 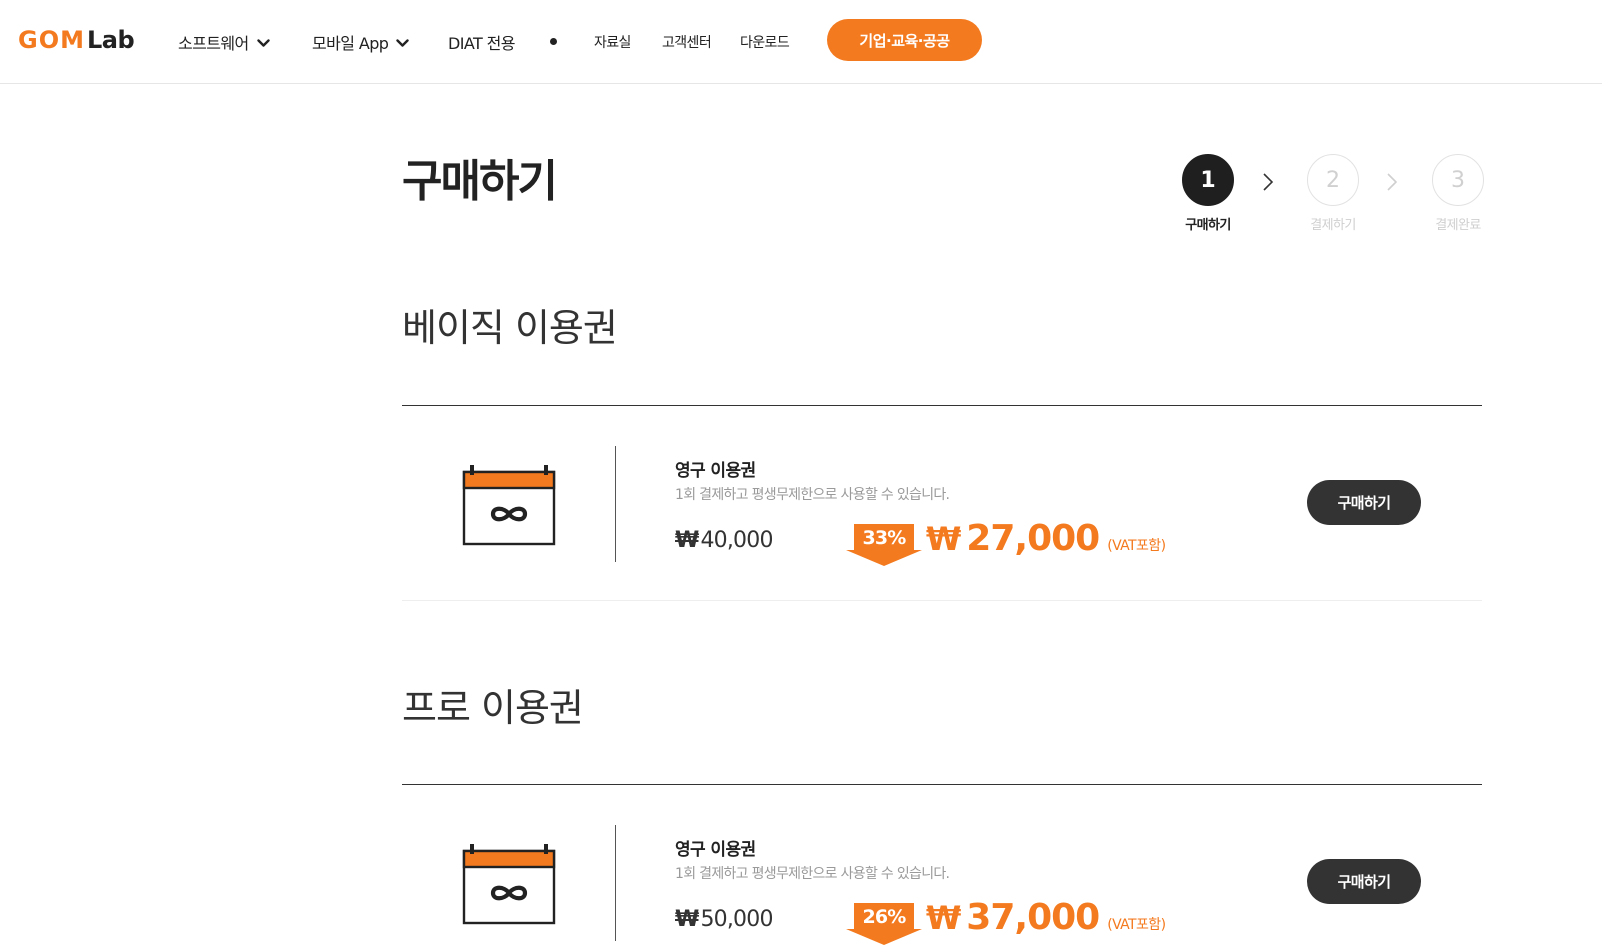 I want to click on step-1-number: 1, so click(x=1208, y=180).